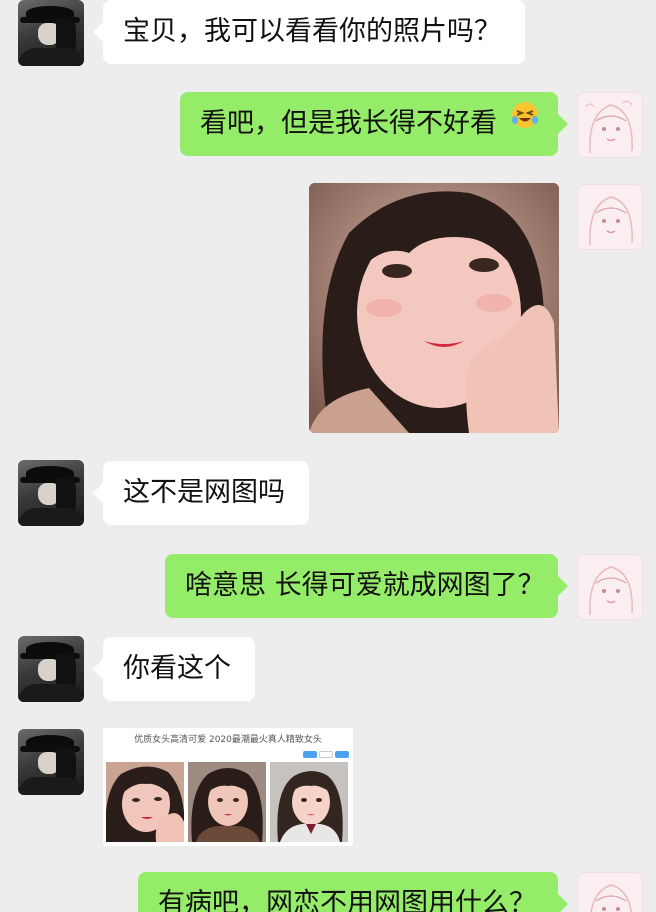 This screenshot has height=912, width=656. I want to click on selfie-photo, so click(434, 308).